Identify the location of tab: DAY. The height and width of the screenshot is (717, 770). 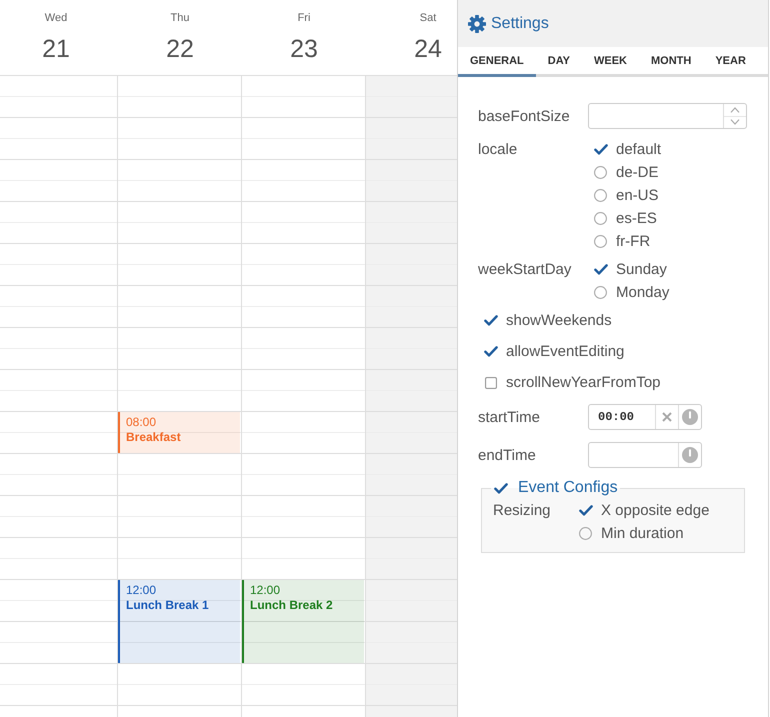
(559, 62).